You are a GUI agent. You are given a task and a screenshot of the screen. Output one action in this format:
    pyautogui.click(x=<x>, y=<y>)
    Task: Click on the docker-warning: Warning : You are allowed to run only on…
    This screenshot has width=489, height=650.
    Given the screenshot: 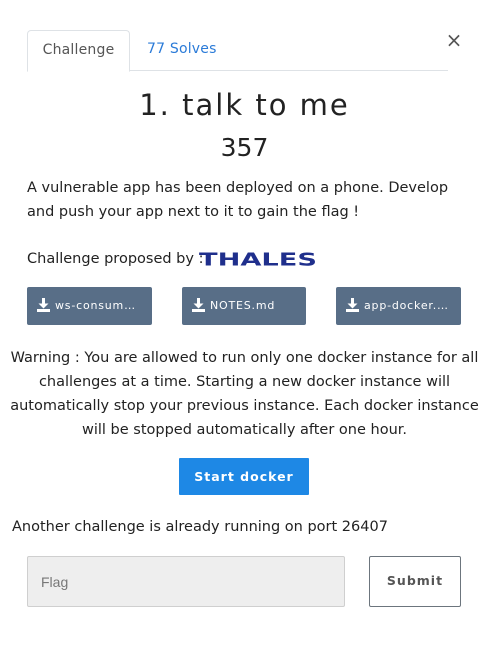 What is the action you would take?
    pyautogui.click(x=244, y=394)
    